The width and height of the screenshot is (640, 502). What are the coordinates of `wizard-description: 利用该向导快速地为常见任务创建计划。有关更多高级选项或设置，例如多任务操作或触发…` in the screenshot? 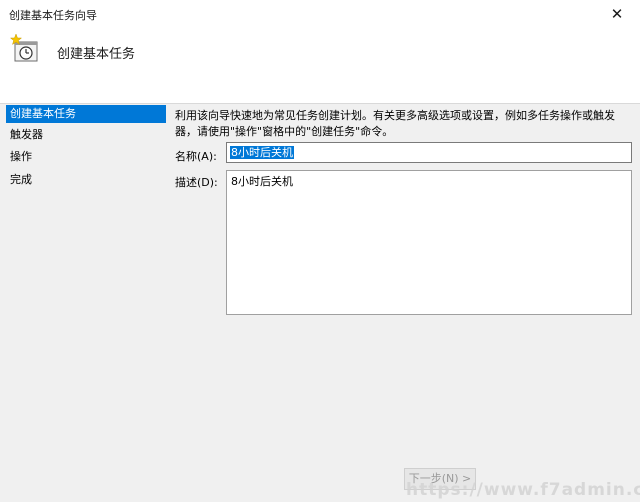 It's located at (395, 123).